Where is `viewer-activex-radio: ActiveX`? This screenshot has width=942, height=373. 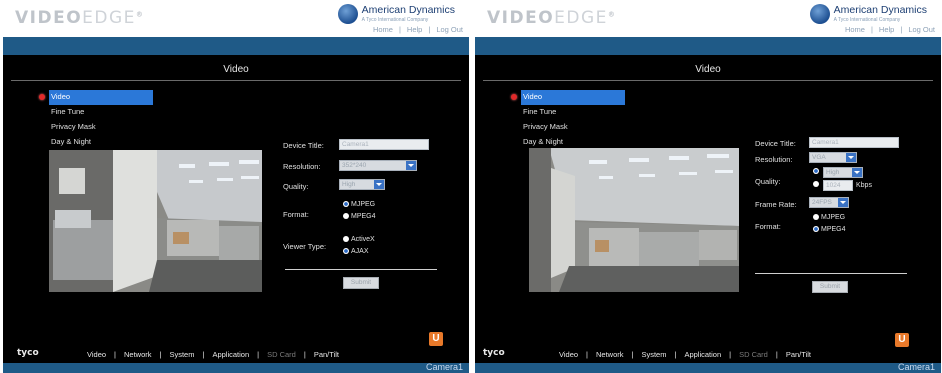
viewer-activex-radio: ActiveX is located at coordinates (359, 239).